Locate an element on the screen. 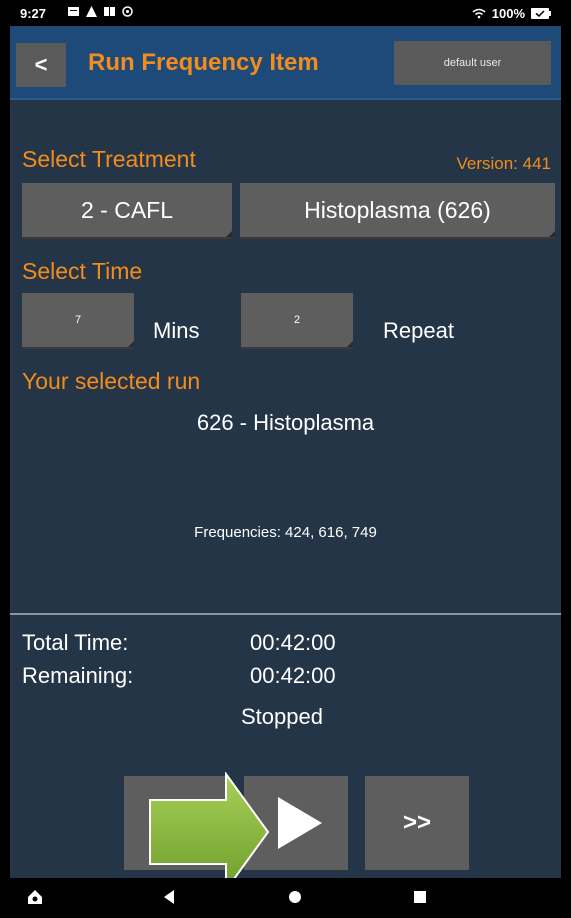 Image resolution: width=571 pixels, height=918 pixels. settings-icon is located at coordinates (127, 11).